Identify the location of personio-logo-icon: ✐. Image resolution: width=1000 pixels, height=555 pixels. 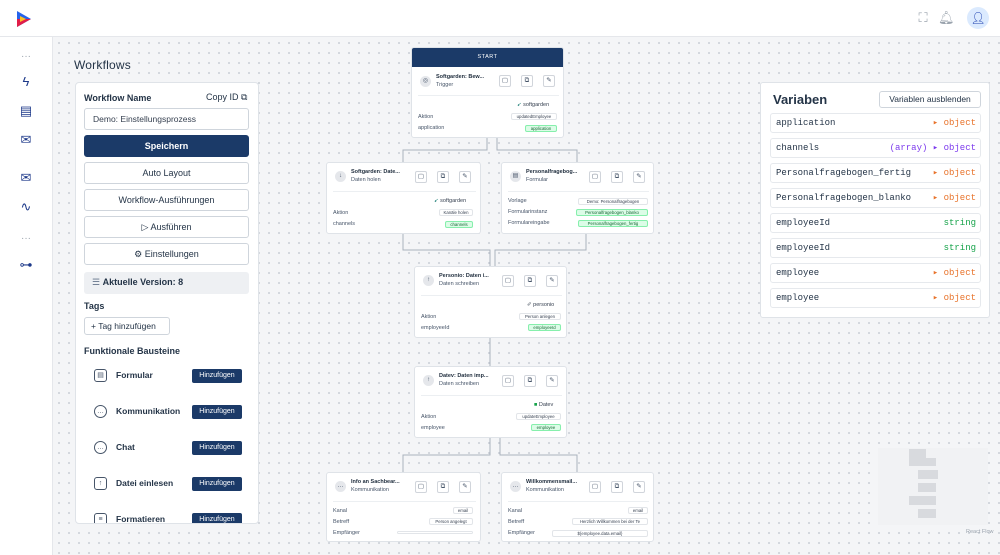
(529, 305).